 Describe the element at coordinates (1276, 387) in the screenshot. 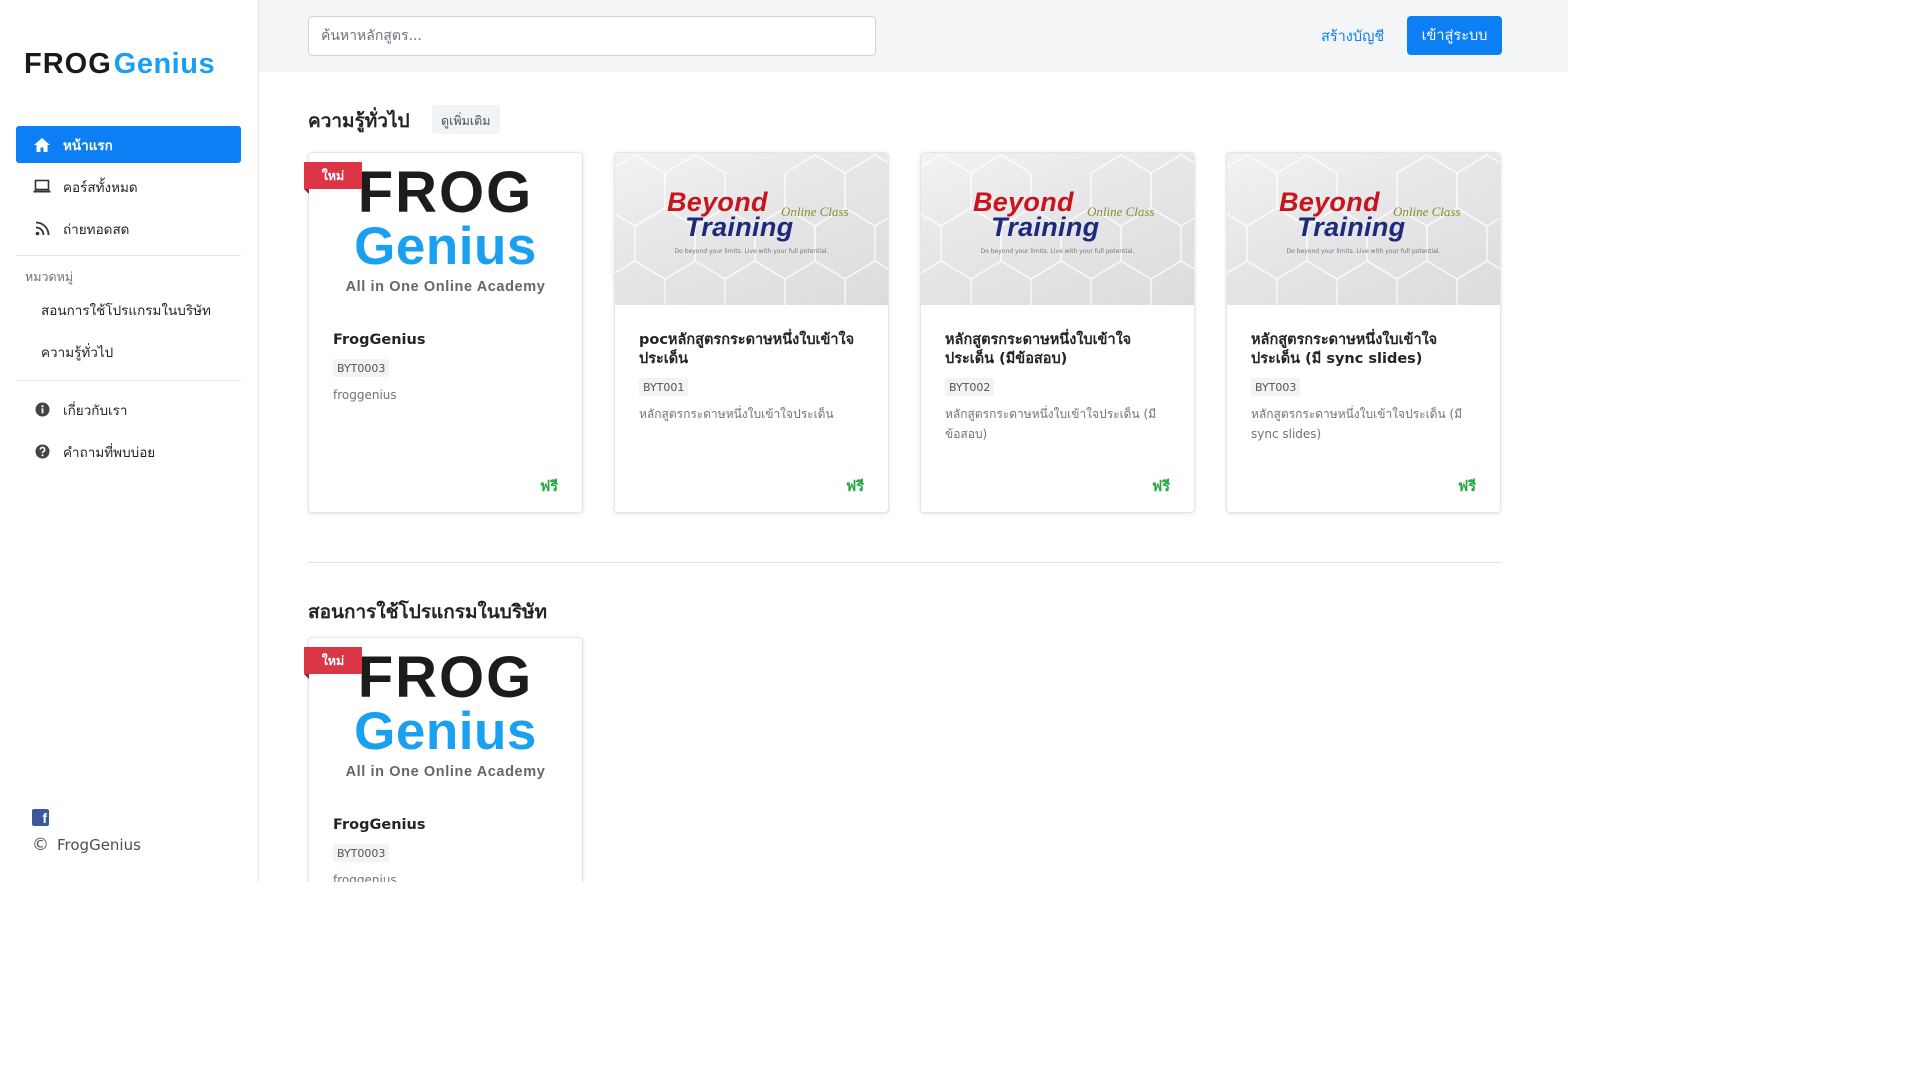

I see `course-code: BYT003` at that location.